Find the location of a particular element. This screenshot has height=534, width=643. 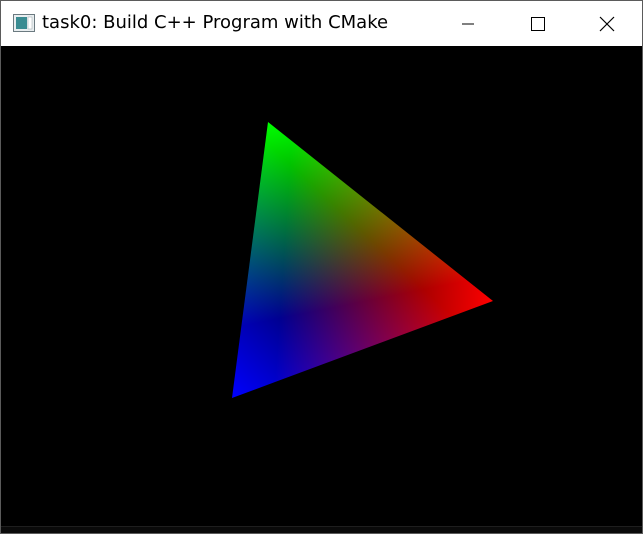

window-title: task0: Build C++ Program with CMake is located at coordinates (215, 22).